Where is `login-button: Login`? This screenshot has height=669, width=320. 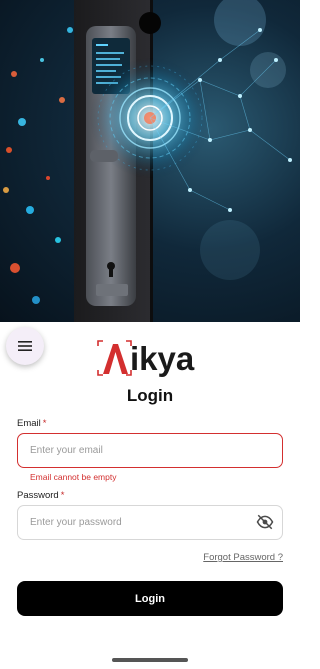 login-button: Login is located at coordinates (150, 598).